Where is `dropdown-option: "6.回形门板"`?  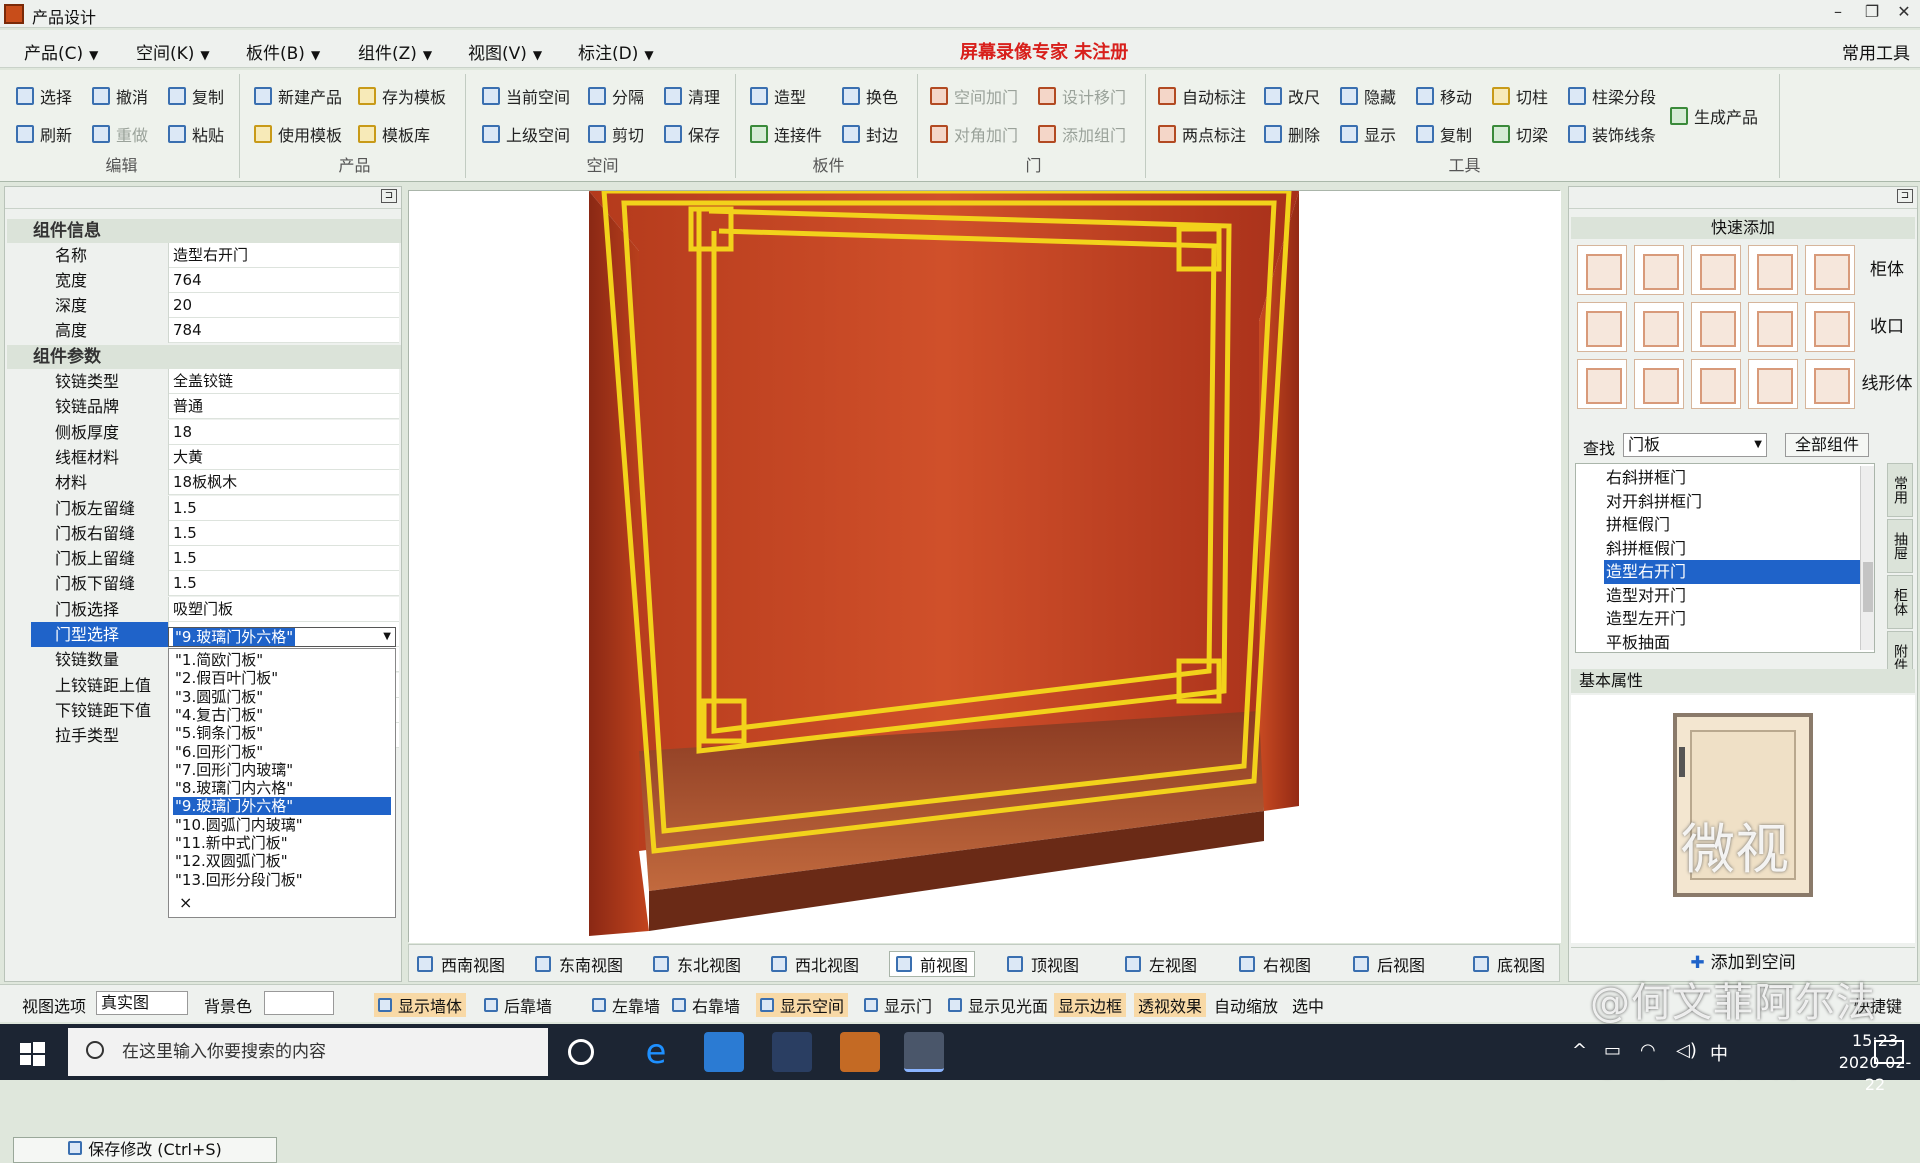 dropdown-option: "6.回形门板" is located at coordinates (282, 752).